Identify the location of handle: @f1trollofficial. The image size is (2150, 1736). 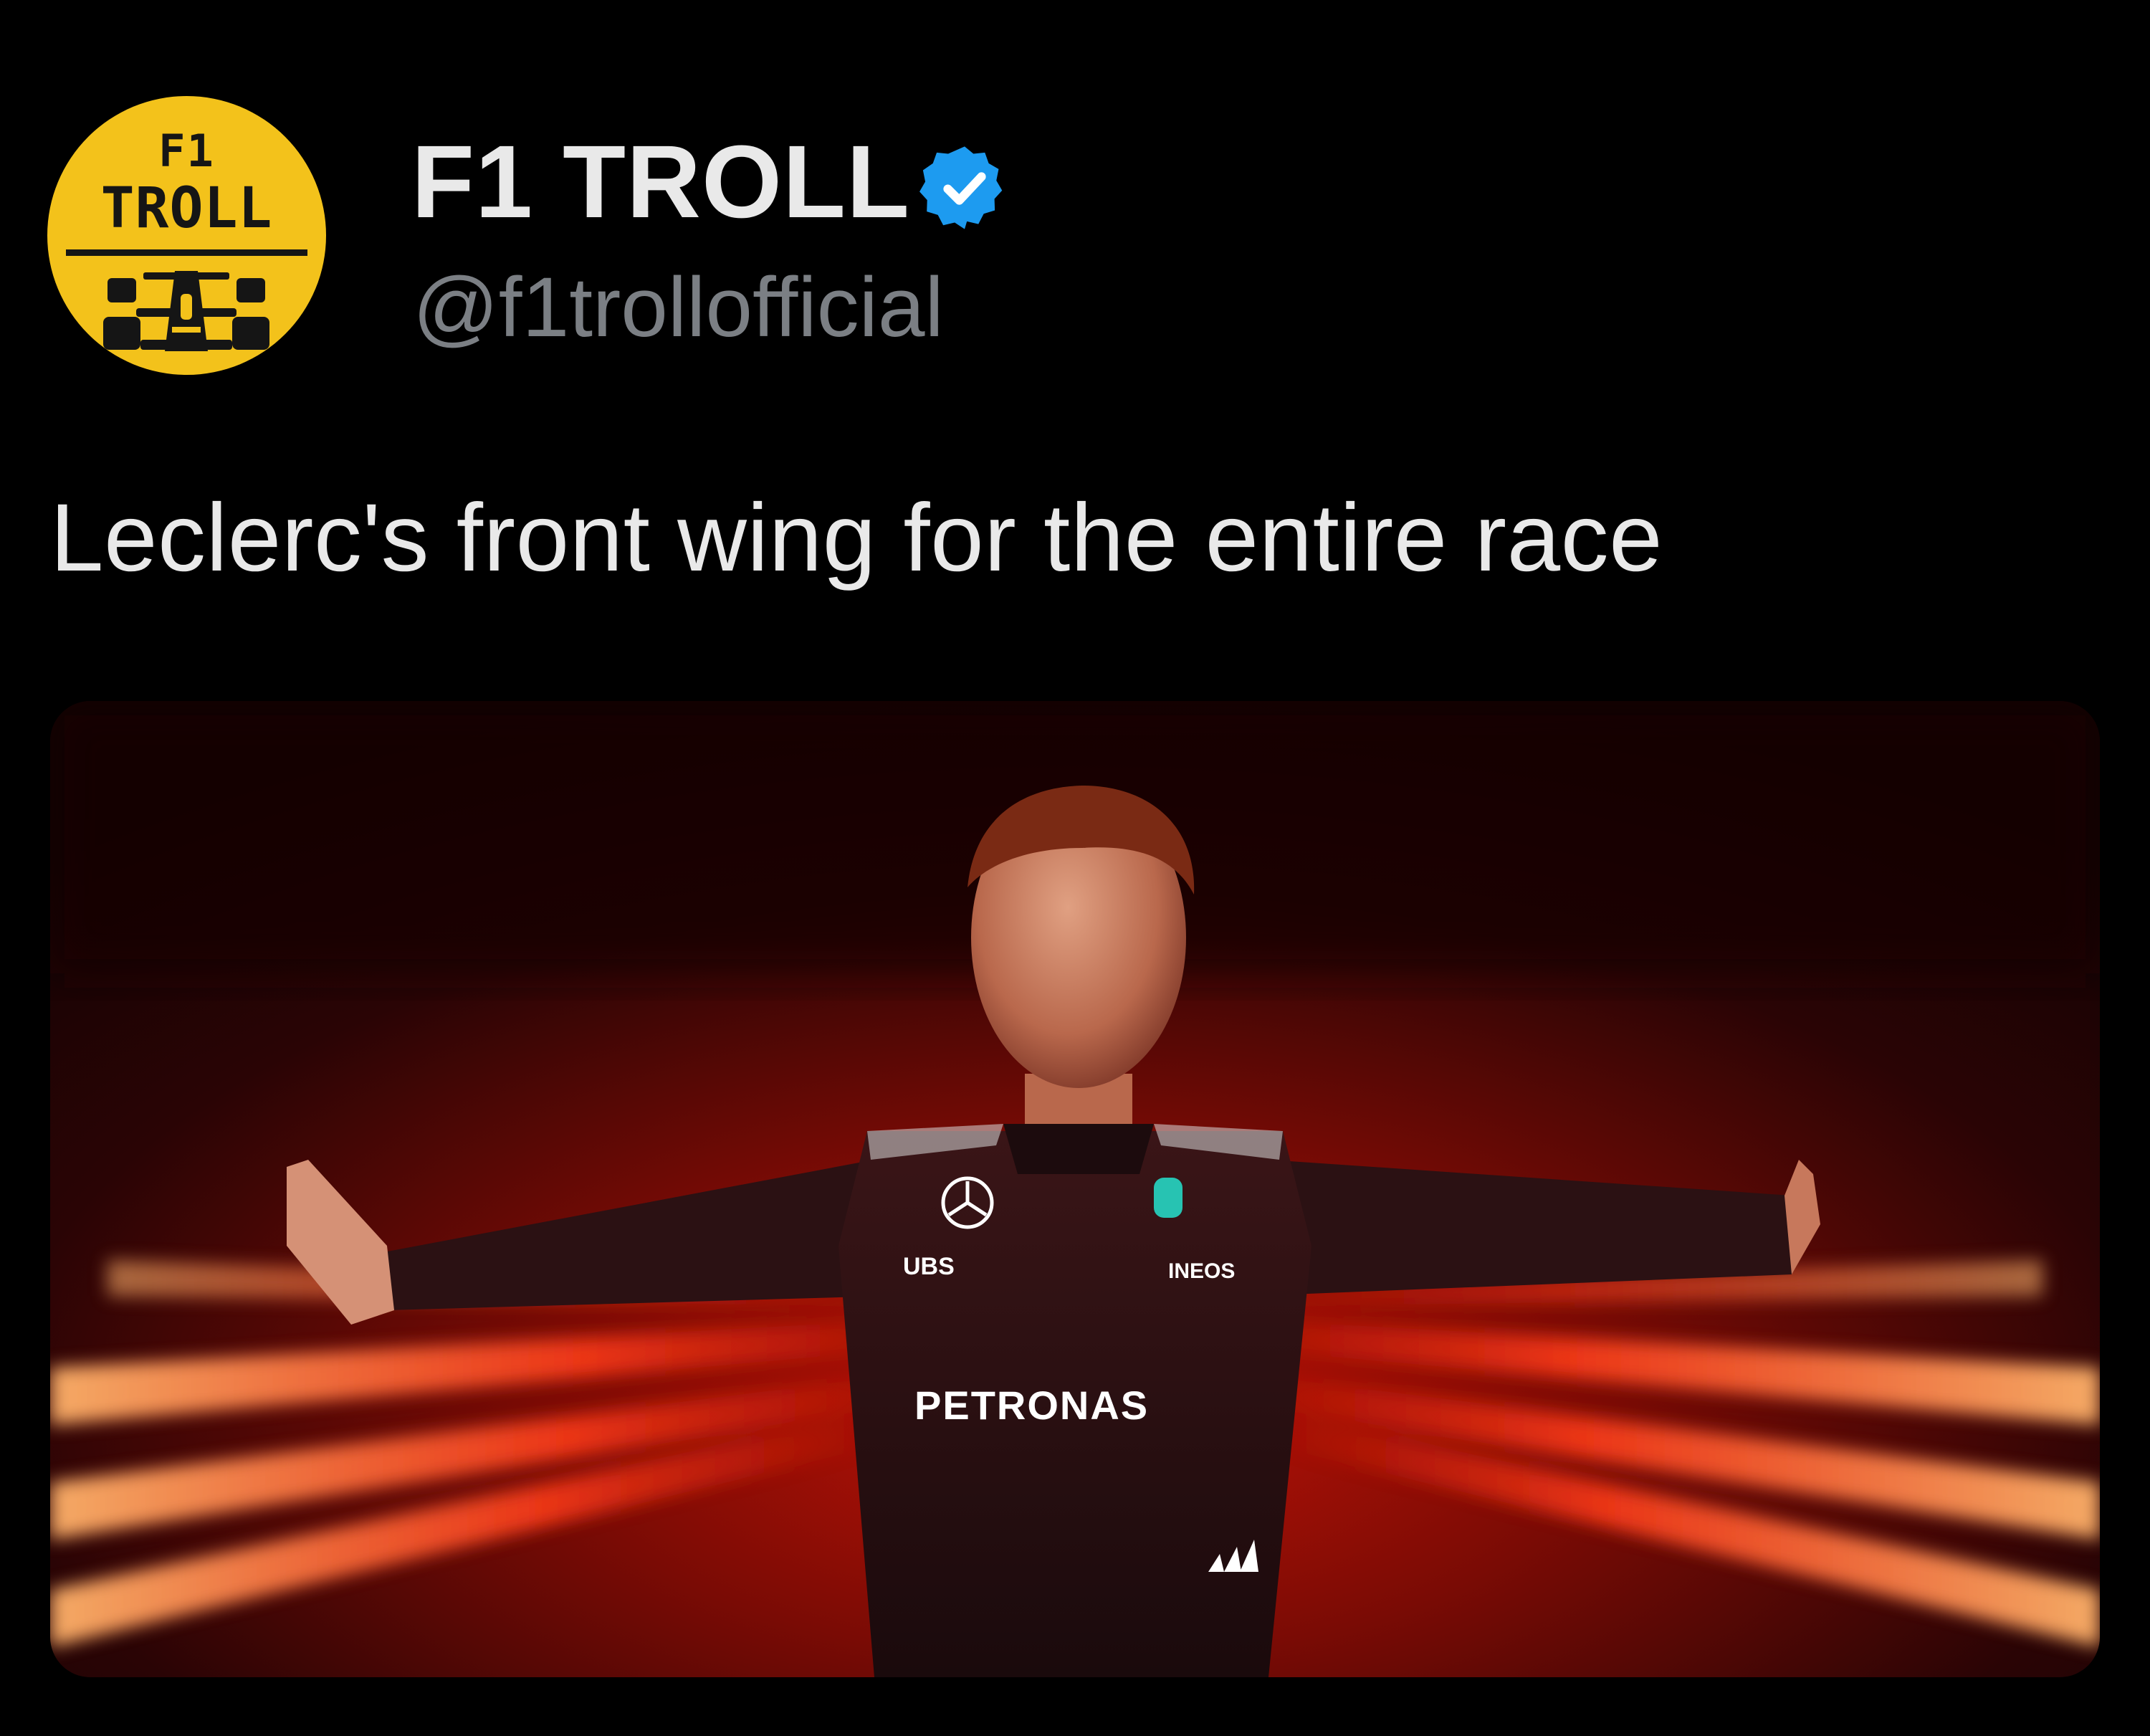
(678, 307).